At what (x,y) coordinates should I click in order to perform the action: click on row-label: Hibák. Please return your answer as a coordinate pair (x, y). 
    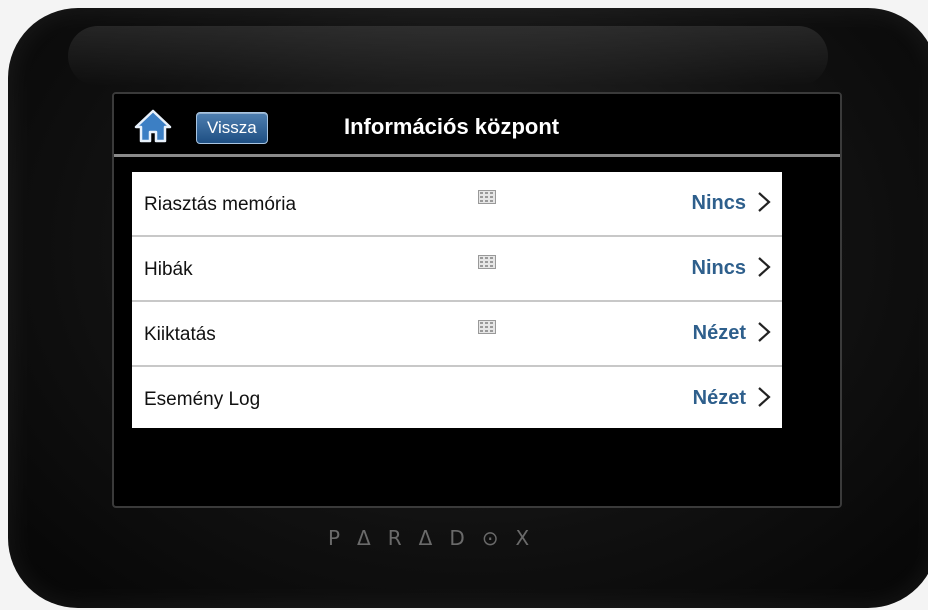
    Looking at the image, I should click on (168, 269).